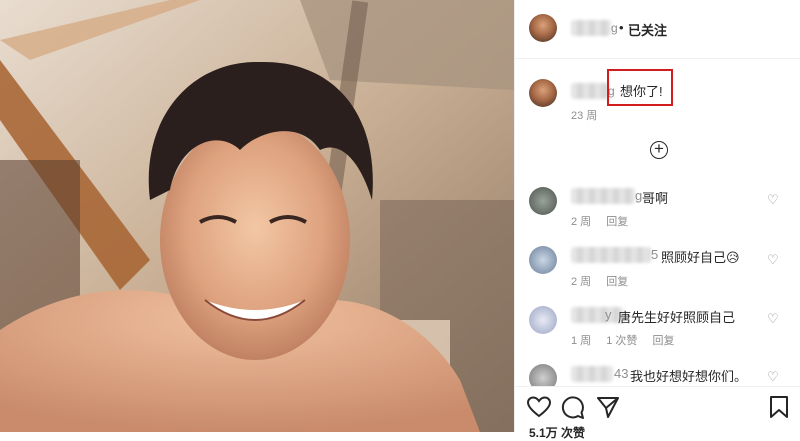 The image size is (800, 441). I want to click on comment-username-tail: 43, so click(621, 373).